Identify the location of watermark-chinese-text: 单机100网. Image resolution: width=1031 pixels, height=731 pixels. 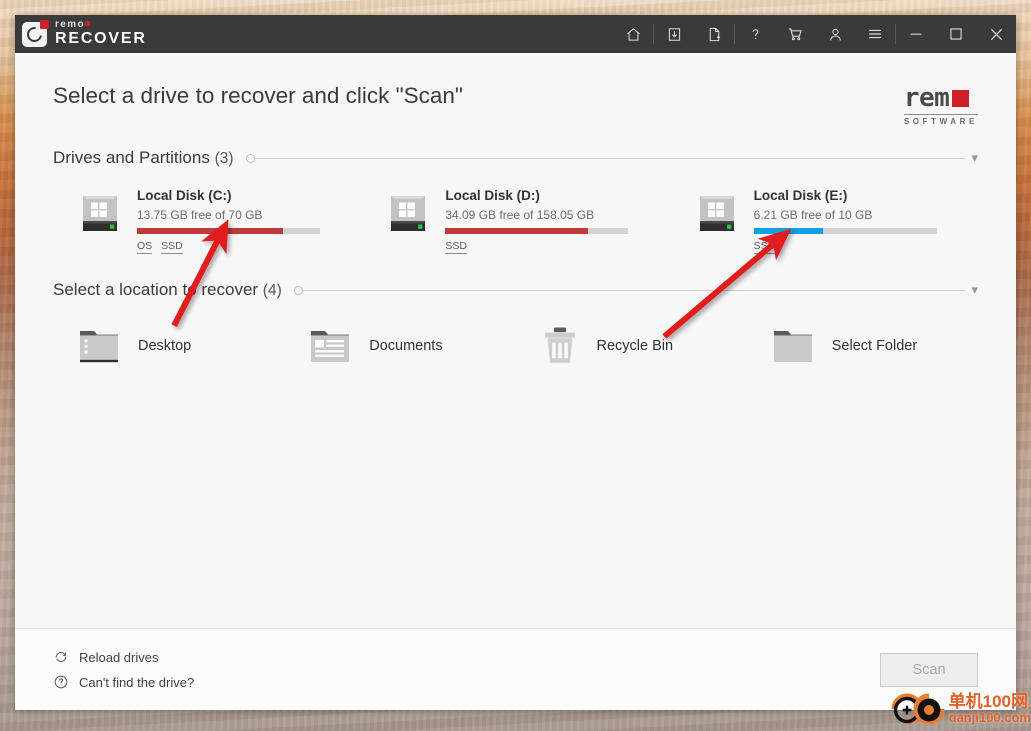
(988, 702).